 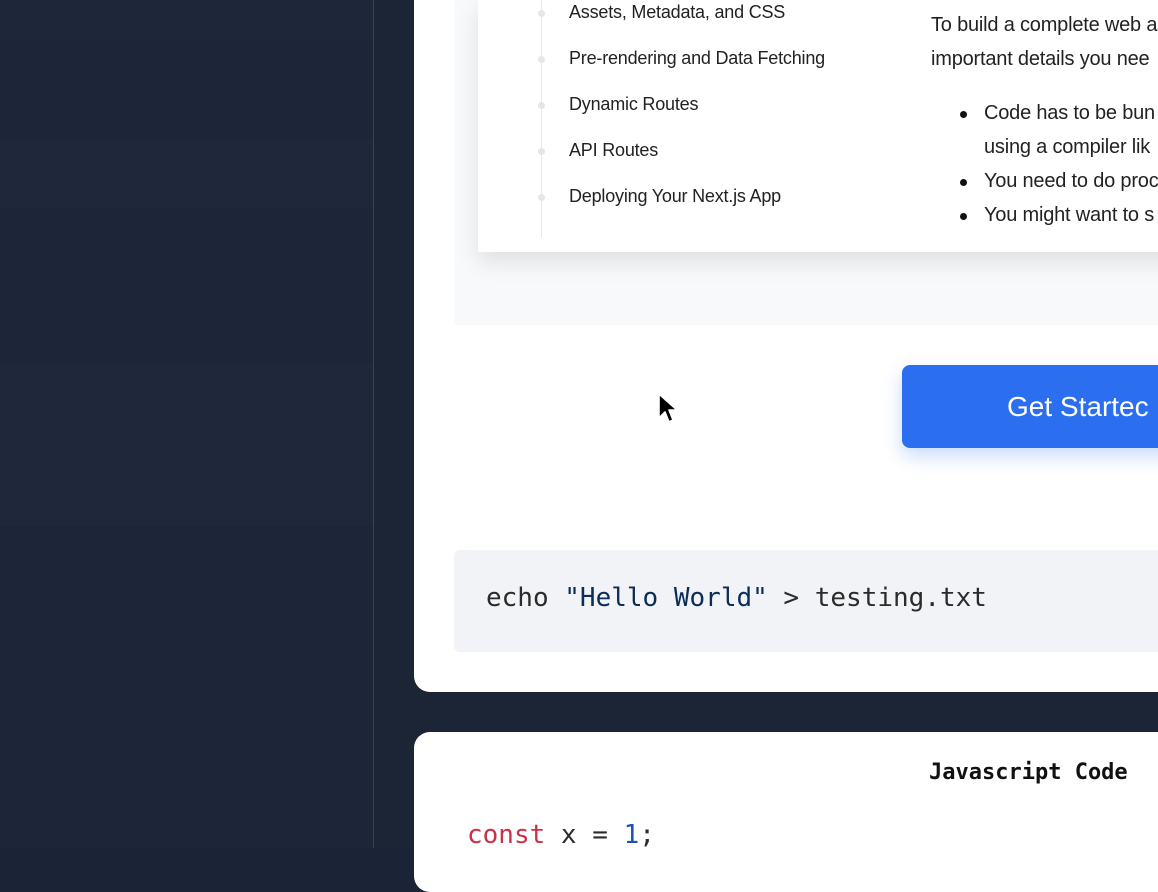 I want to click on paragraph-line: important details you nee, so click(x=1040, y=59).